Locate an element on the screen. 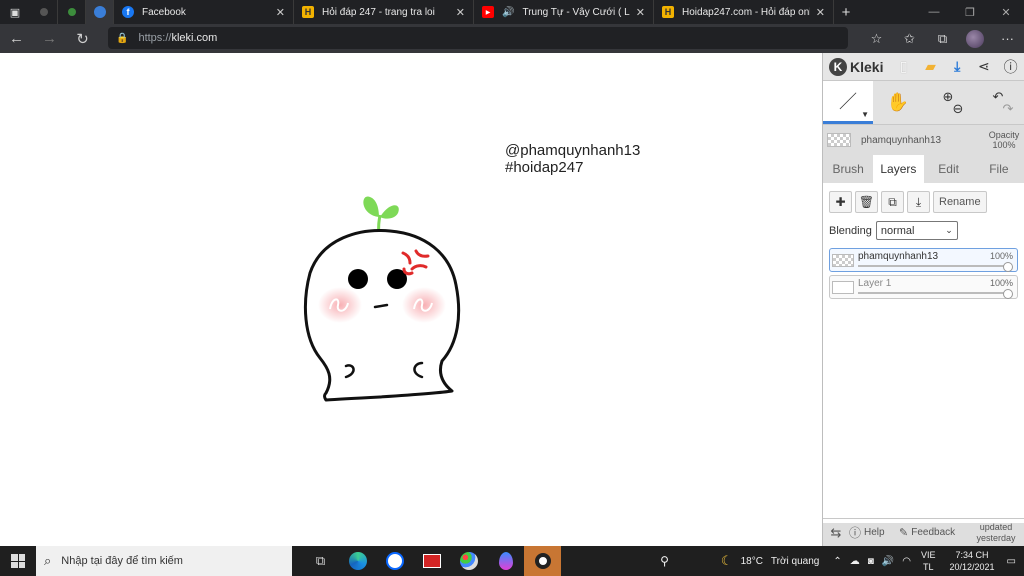 This screenshot has width=1024, height=576. tab-hoidap-247: H Hỏi đáp 247 - trang tra loi ✕ is located at coordinates (384, 12).